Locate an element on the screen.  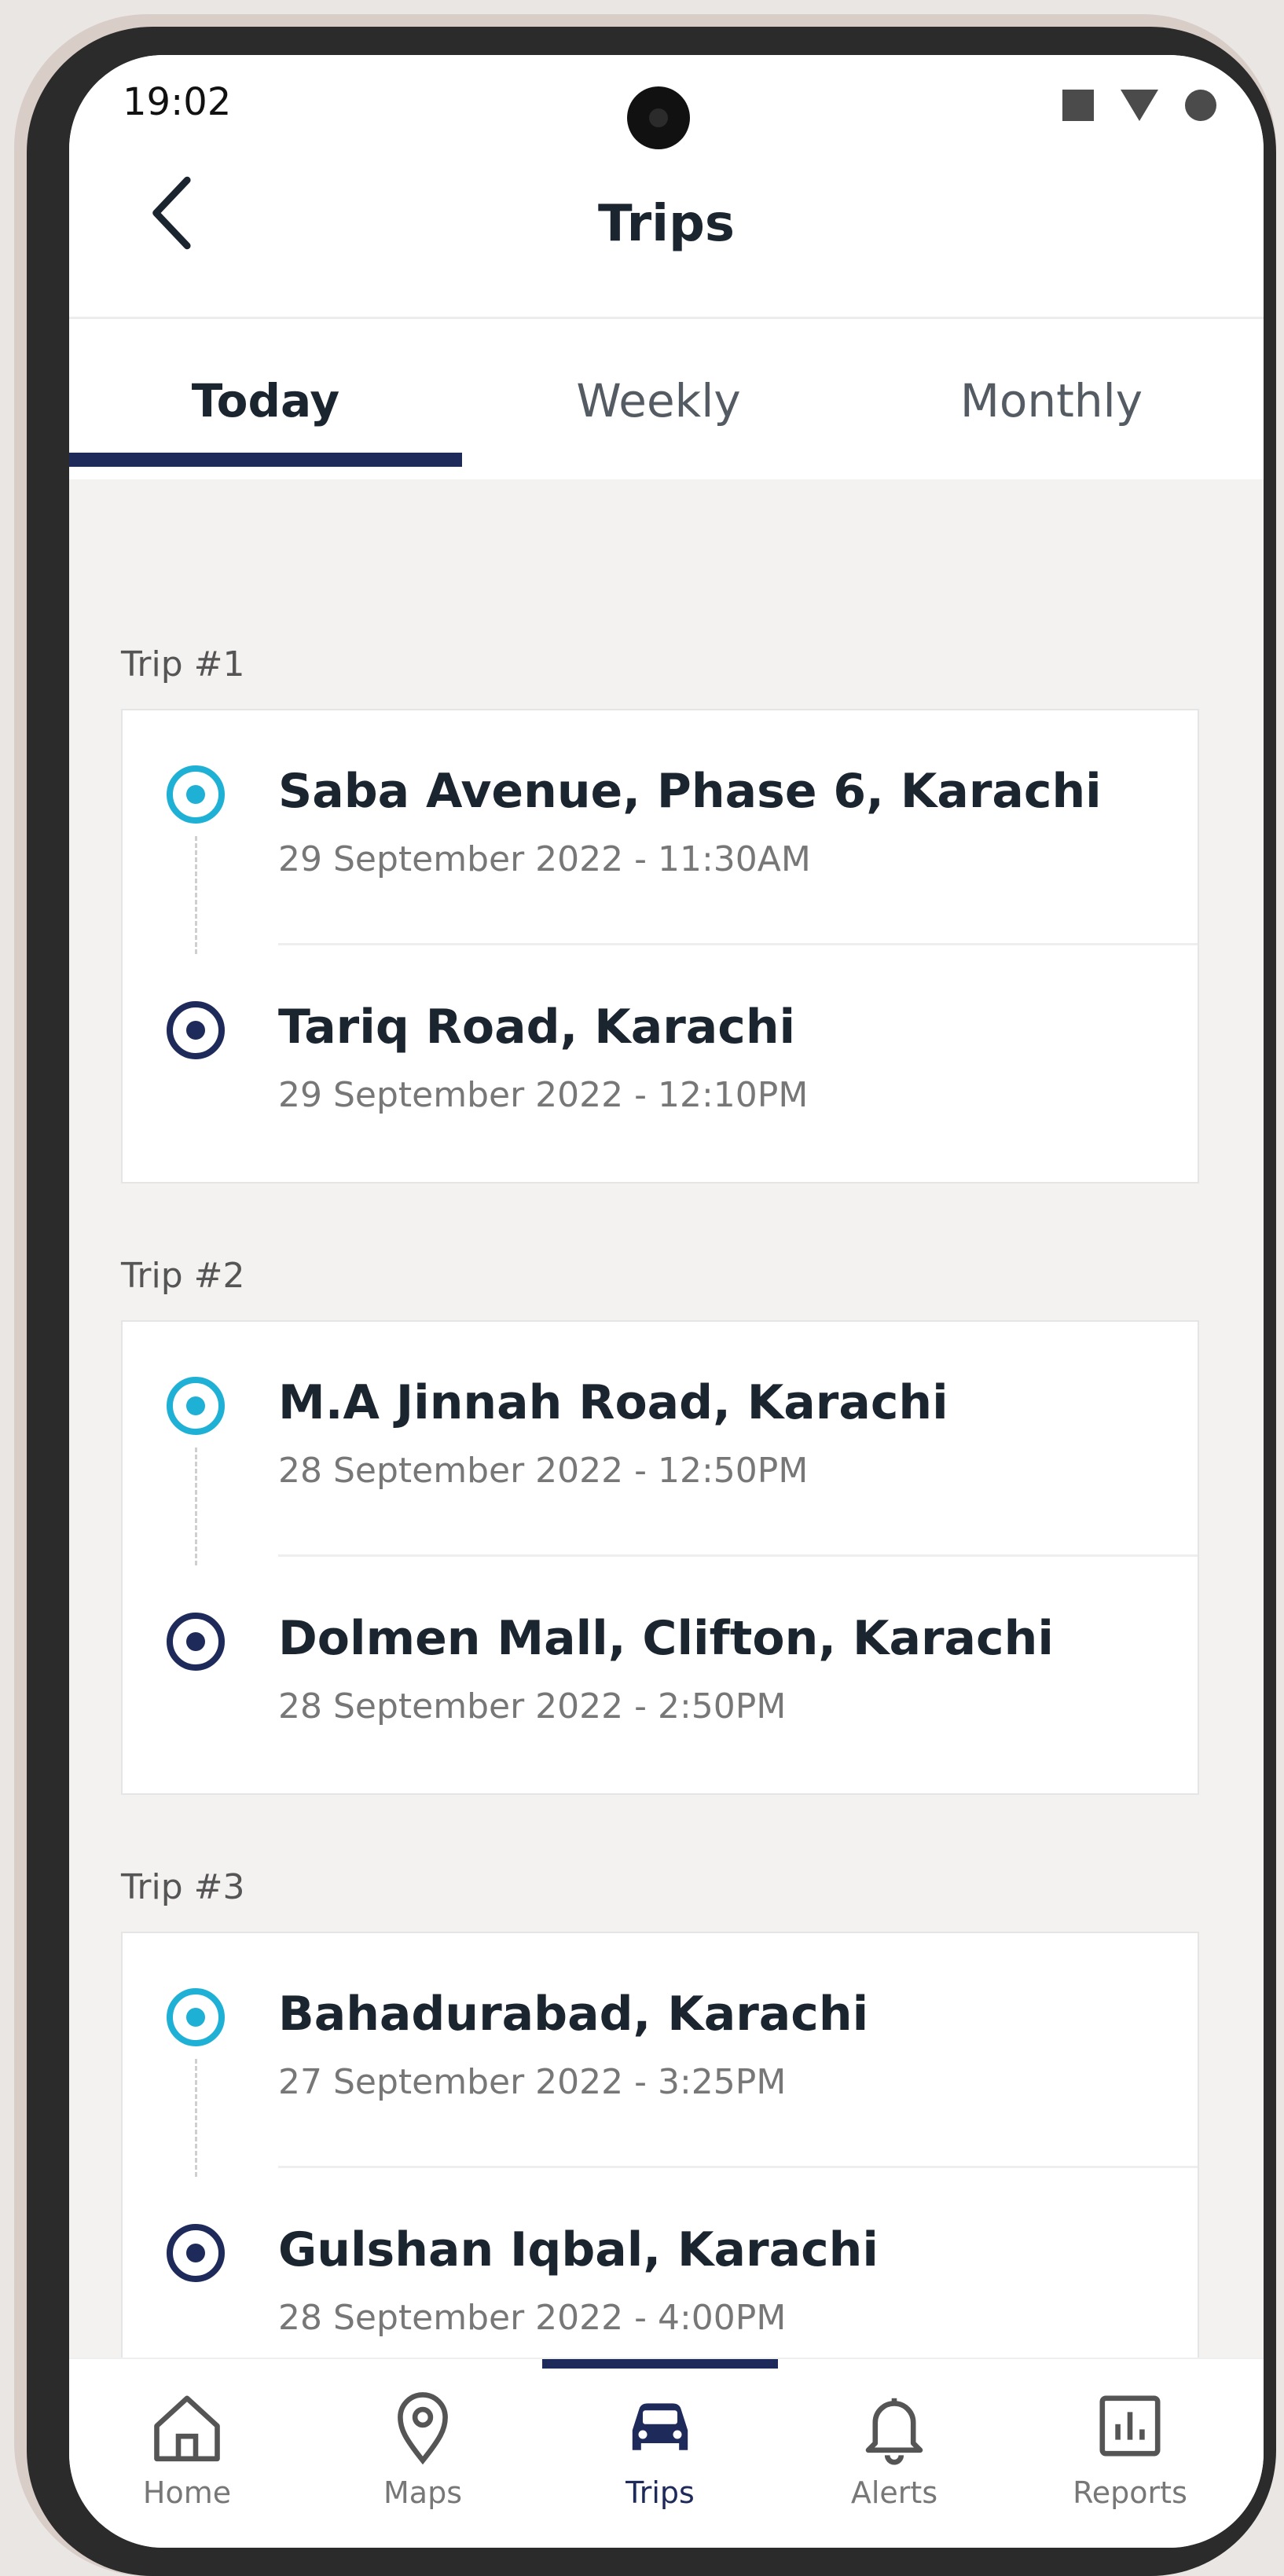
active-nav-indicator is located at coordinates (660, 2364).